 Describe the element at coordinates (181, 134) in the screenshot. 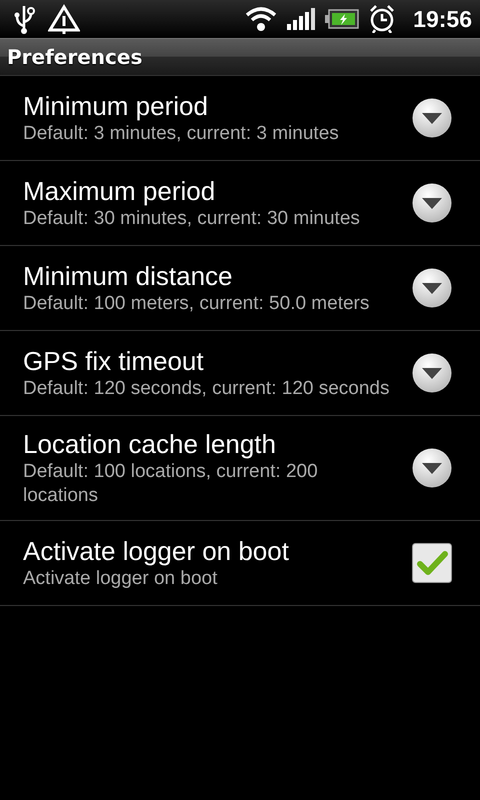

I see `preference-summary: Default: 3 minutes, current: 3 minutes` at that location.